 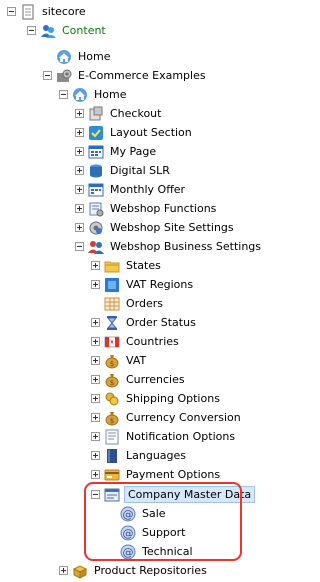 What do you see at coordinates (96, 171) in the screenshot?
I see `digital-slr-icon` at bounding box center [96, 171].